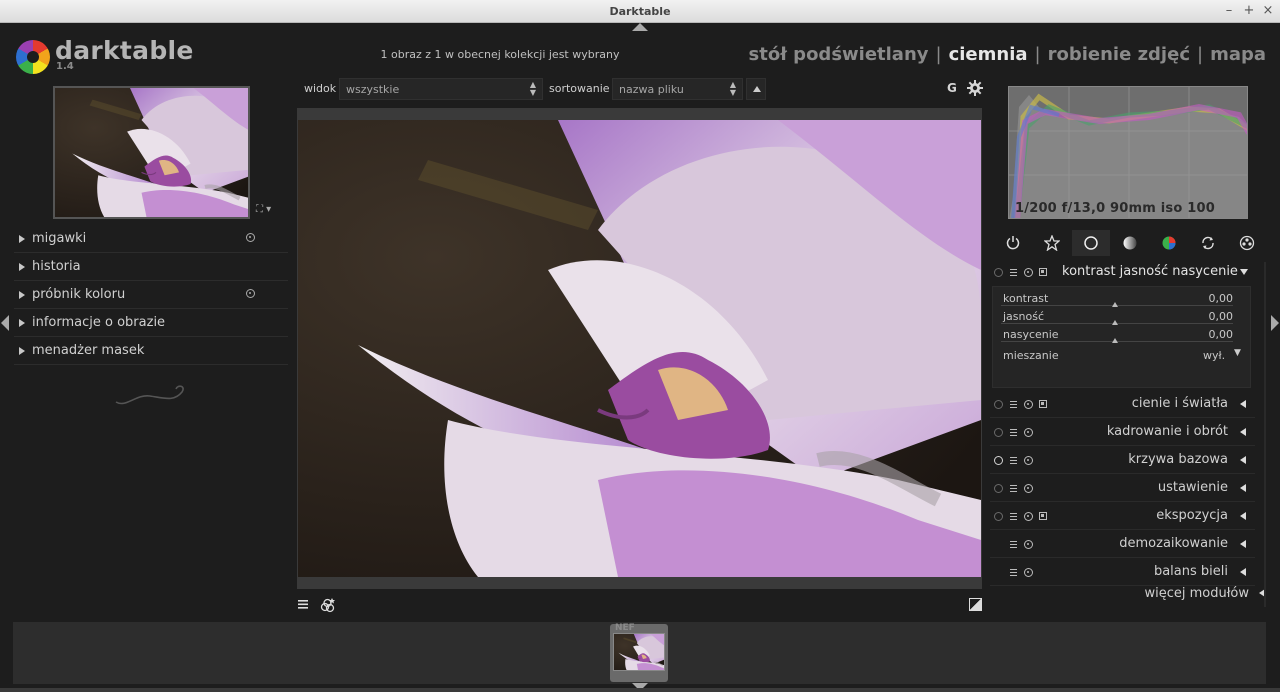  What do you see at coordinates (151, 351) in the screenshot?
I see `left-module-mask-manager: menadżer masek` at bounding box center [151, 351].